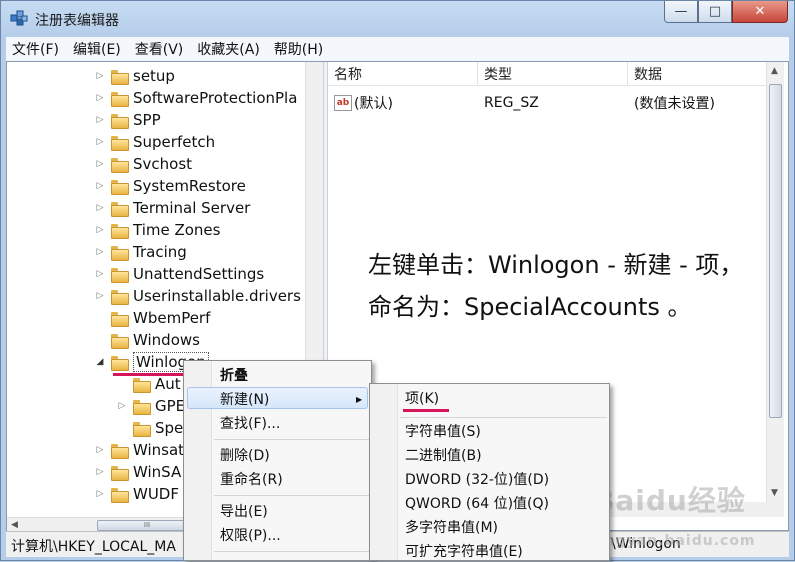 The image size is (795, 562). What do you see at coordinates (681, 12) in the screenshot?
I see `minimize-button: —` at bounding box center [681, 12].